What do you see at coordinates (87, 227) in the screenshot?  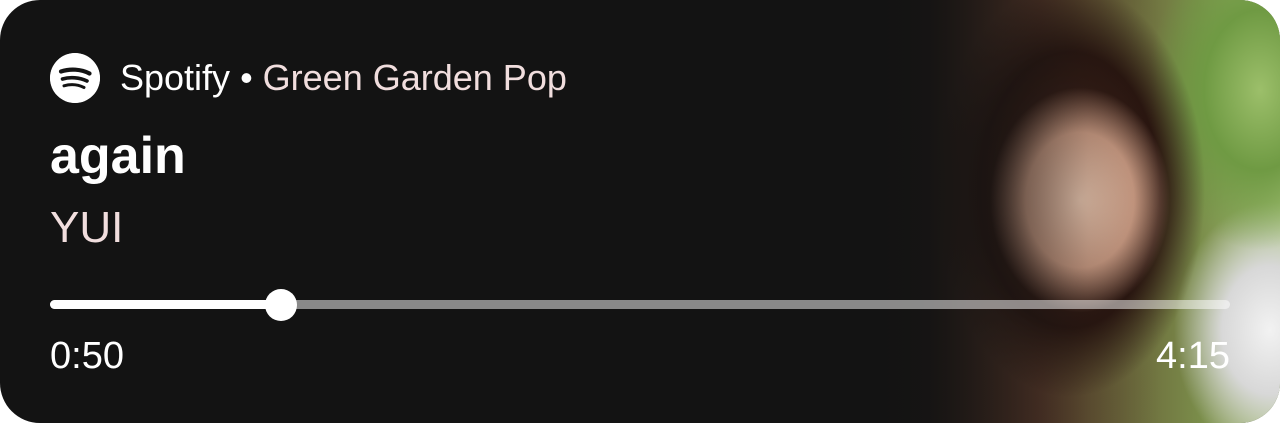 I see `track-artist: YUI` at bounding box center [87, 227].